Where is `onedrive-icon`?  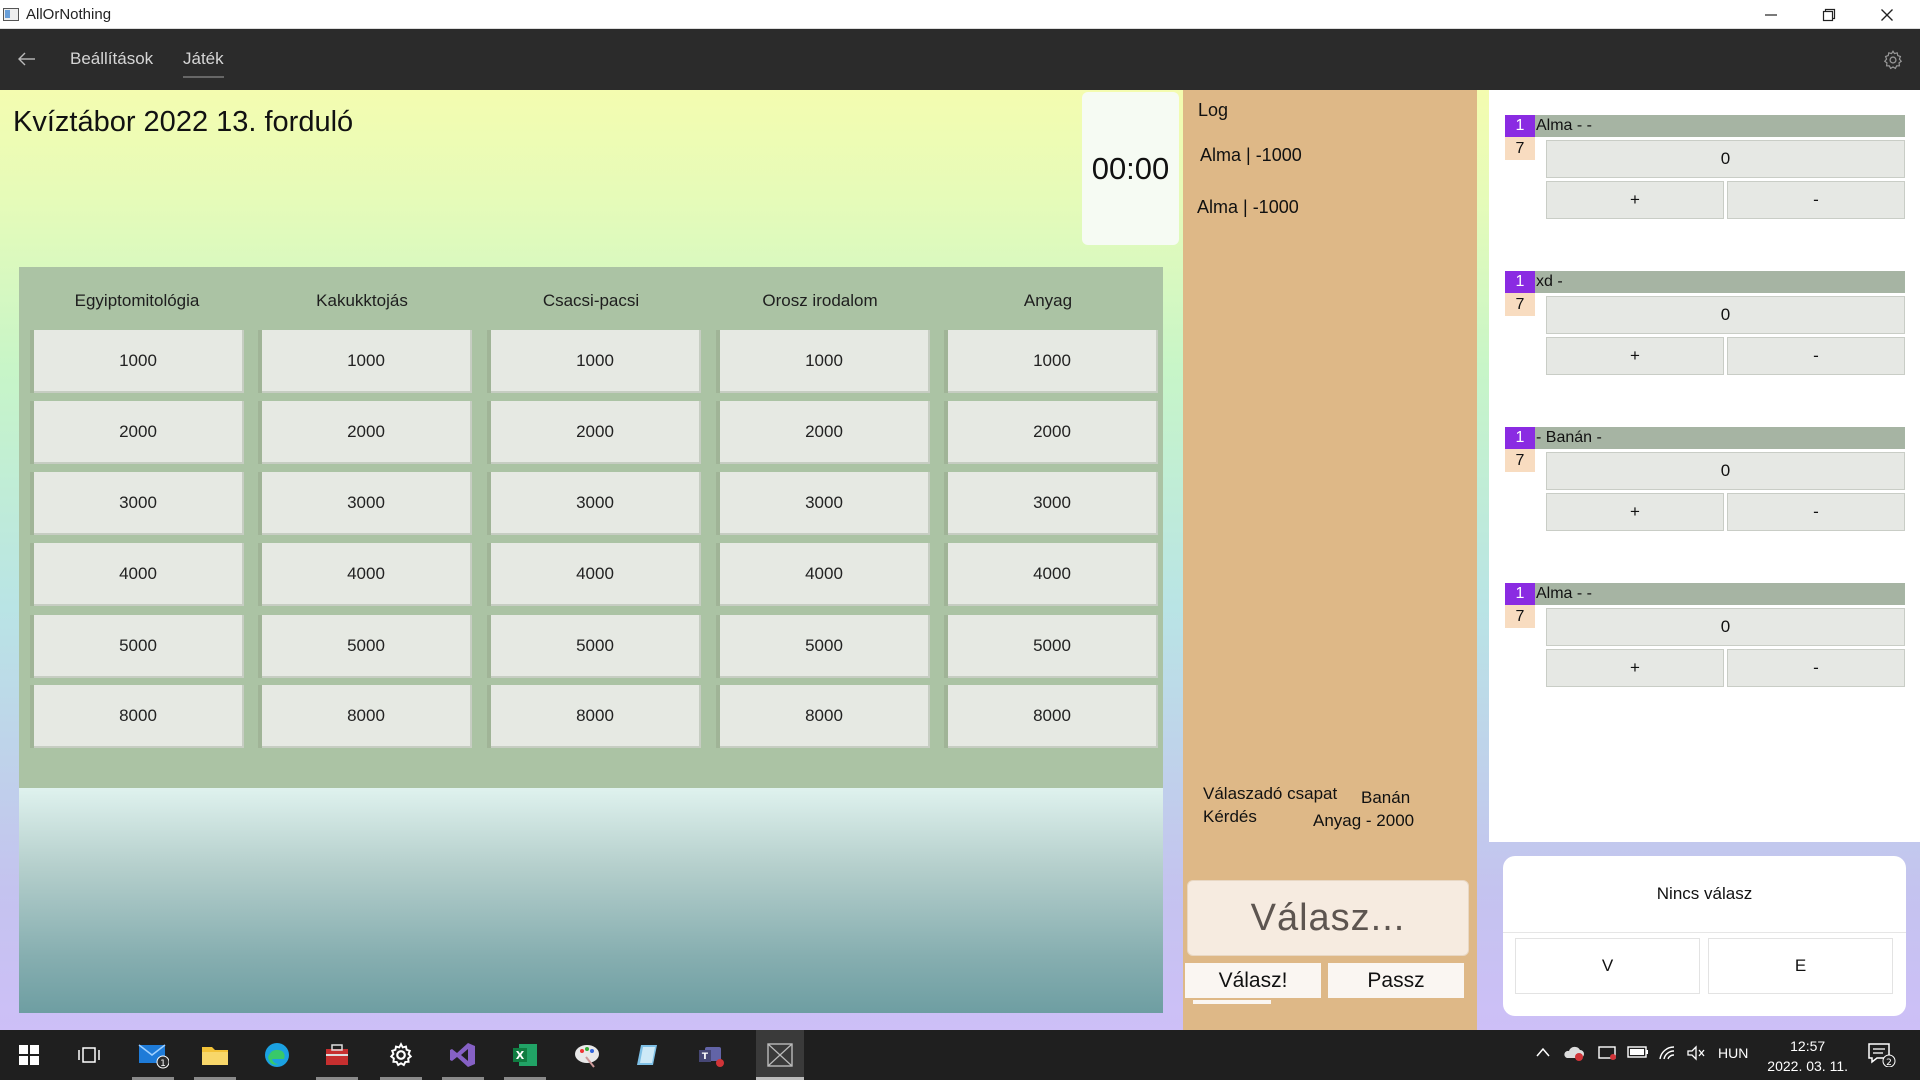 onedrive-icon is located at coordinates (1573, 1054).